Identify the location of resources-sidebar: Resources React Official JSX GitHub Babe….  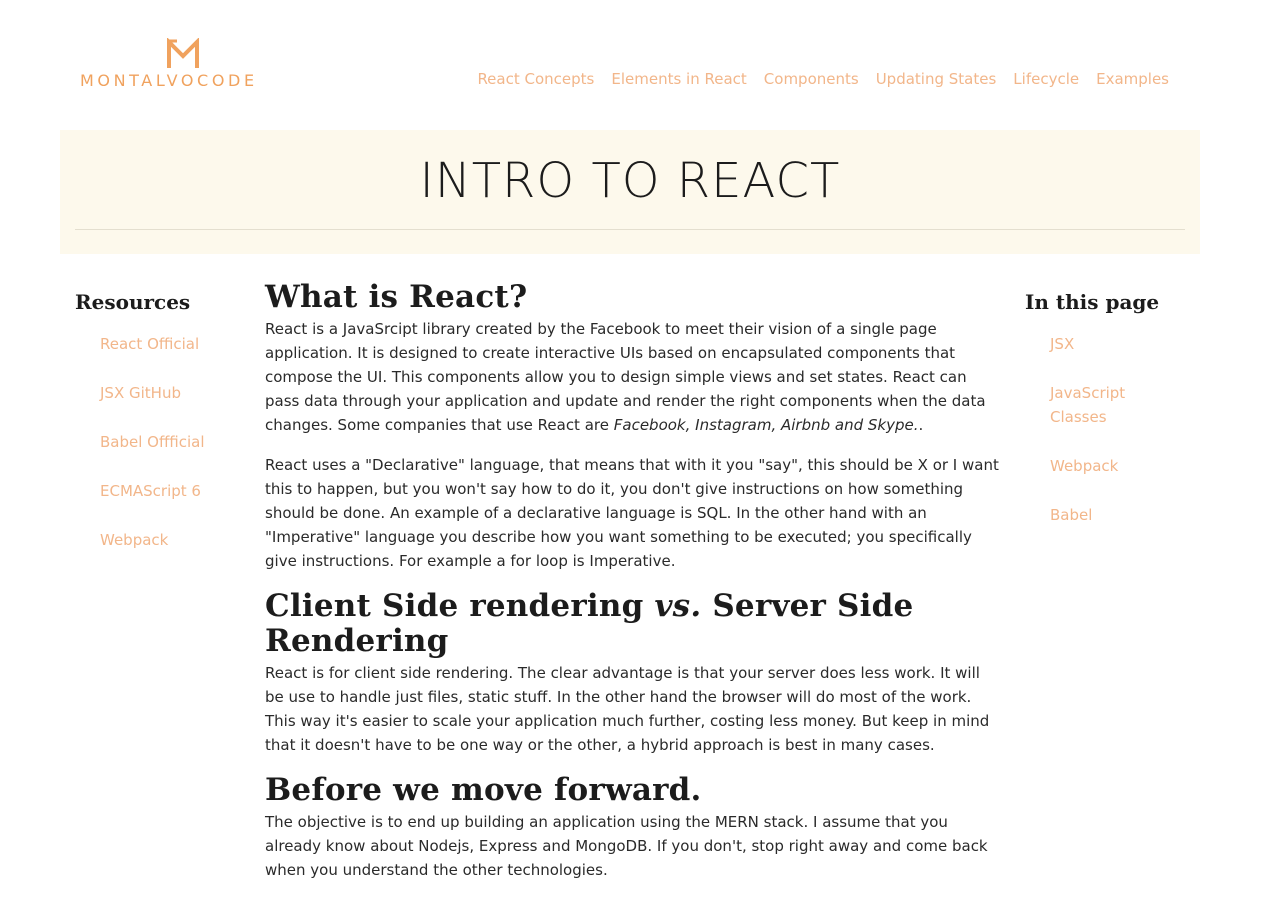
(160, 433).